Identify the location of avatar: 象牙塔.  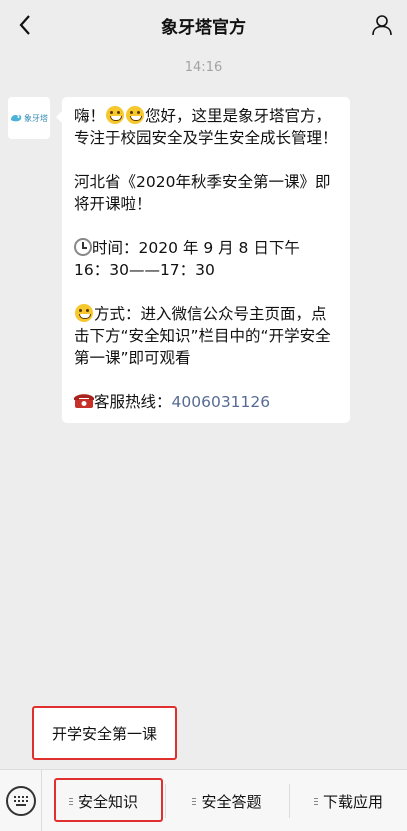
(29, 118).